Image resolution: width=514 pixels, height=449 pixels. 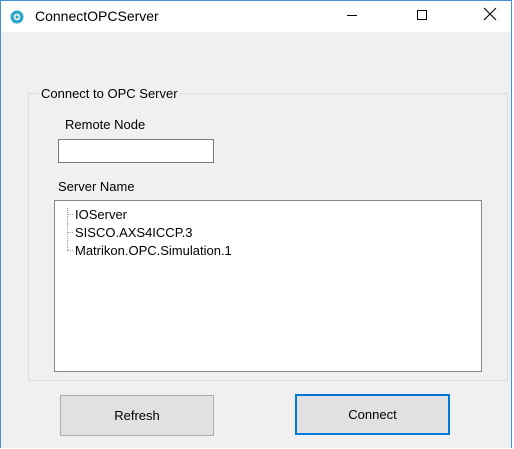 I want to click on remote-node-label: Remote Node, so click(x=105, y=124).